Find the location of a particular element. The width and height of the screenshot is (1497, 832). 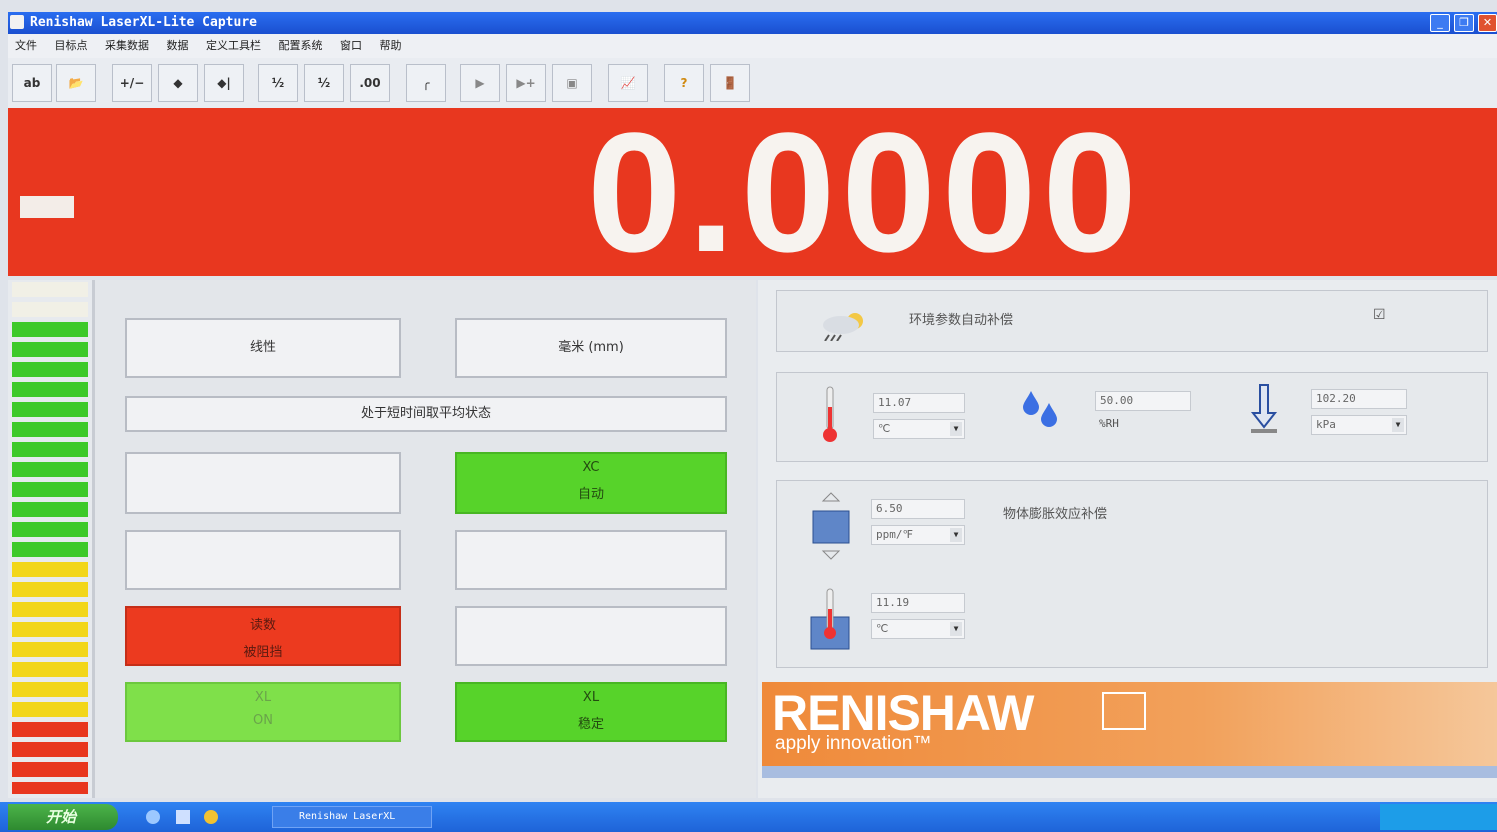

xc-auto-indicator: XC 自动 is located at coordinates (591, 483).